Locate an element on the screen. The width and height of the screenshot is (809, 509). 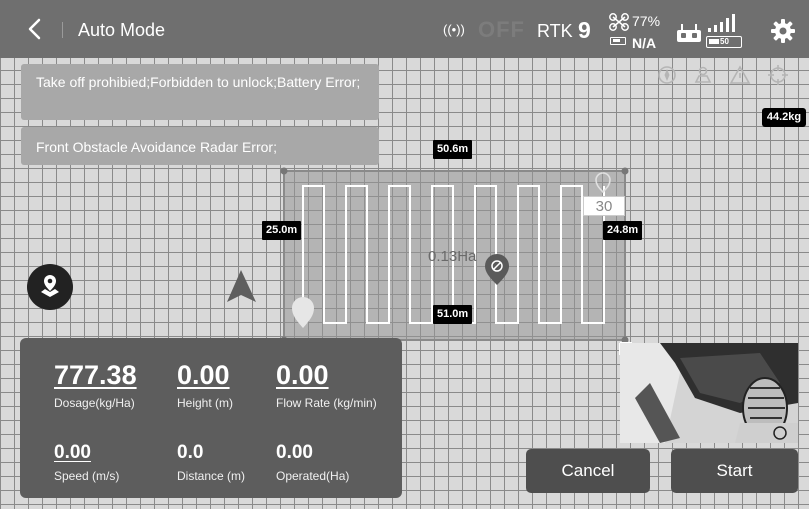
top-edge-length-label: 50.6m is located at coordinates (453, 149).